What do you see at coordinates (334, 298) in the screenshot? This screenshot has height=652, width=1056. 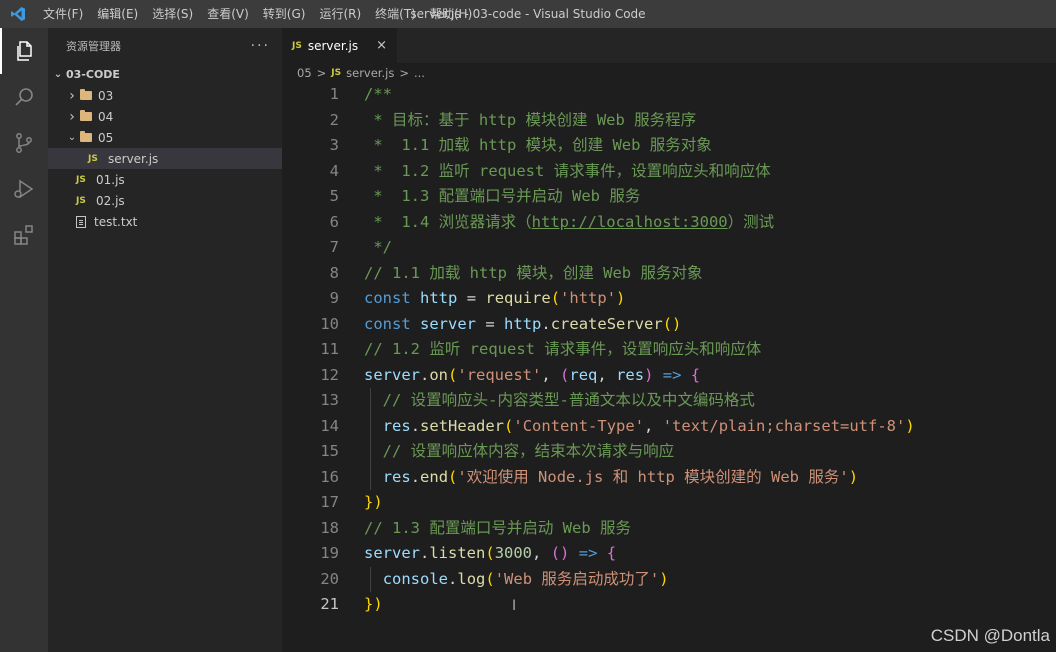 I see `line-number: 9` at bounding box center [334, 298].